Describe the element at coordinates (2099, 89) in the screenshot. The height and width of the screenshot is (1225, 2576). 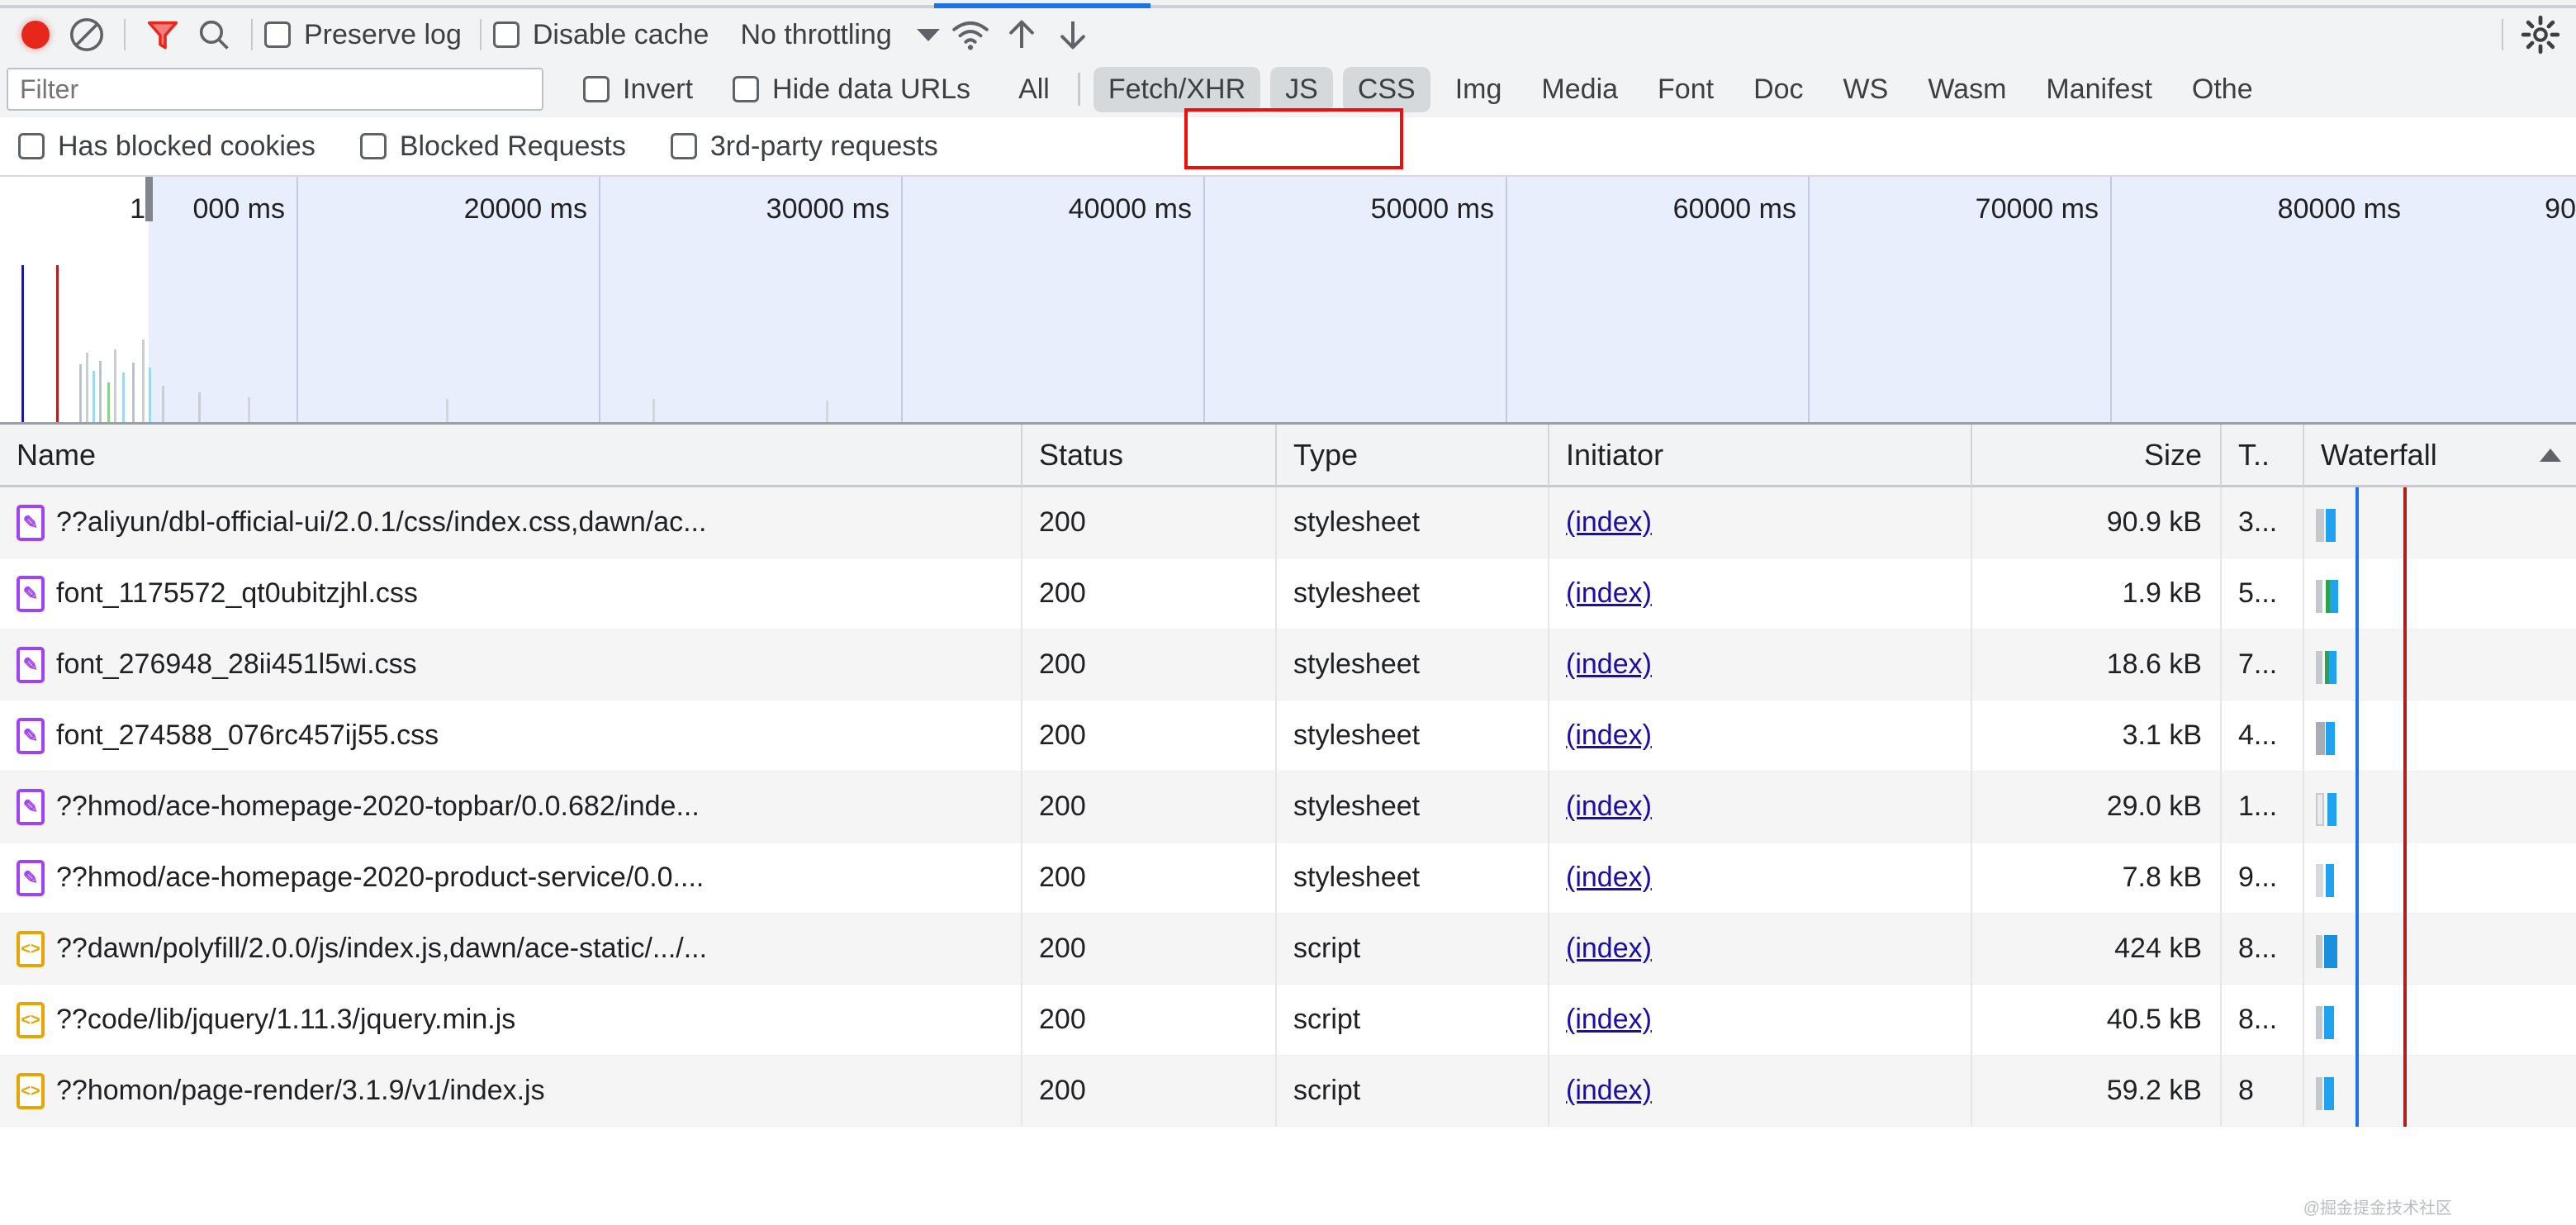
I see `type-filter-manifest: Manifest` at that location.